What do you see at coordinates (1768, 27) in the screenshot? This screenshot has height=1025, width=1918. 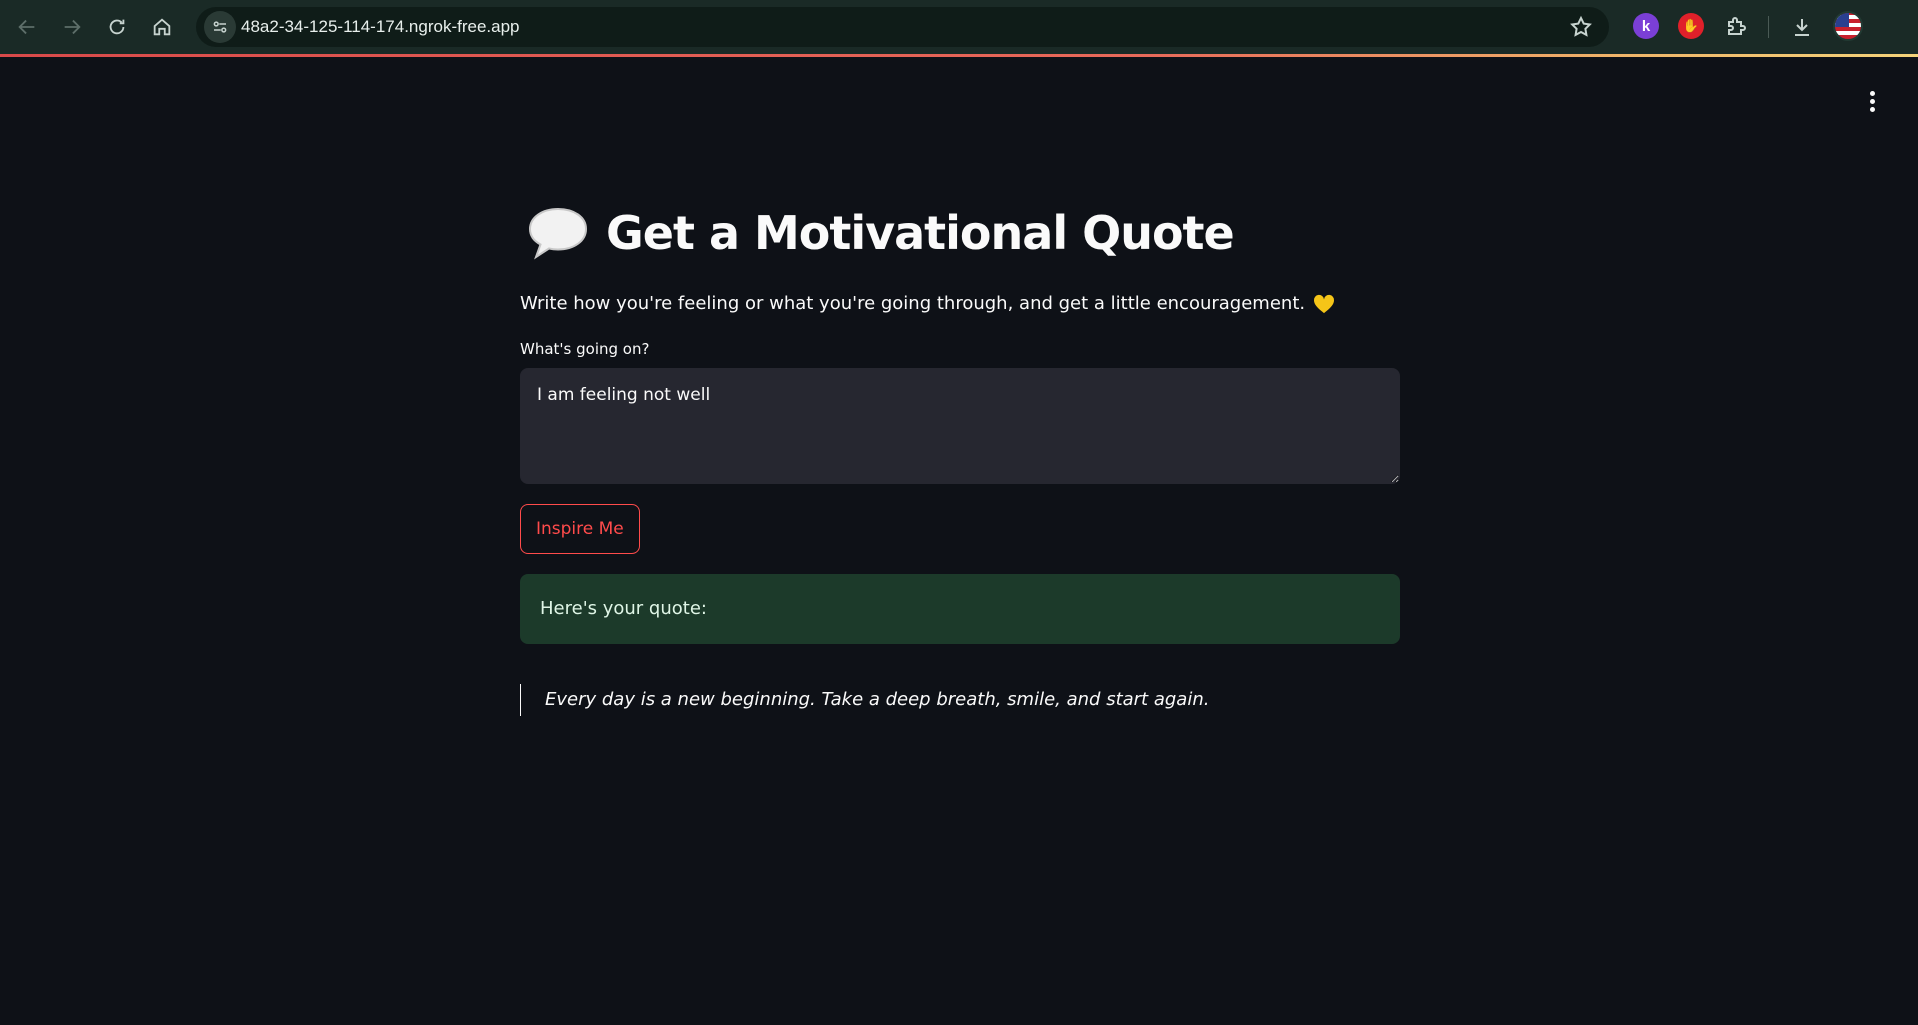 I see `toolbar-divider` at bounding box center [1768, 27].